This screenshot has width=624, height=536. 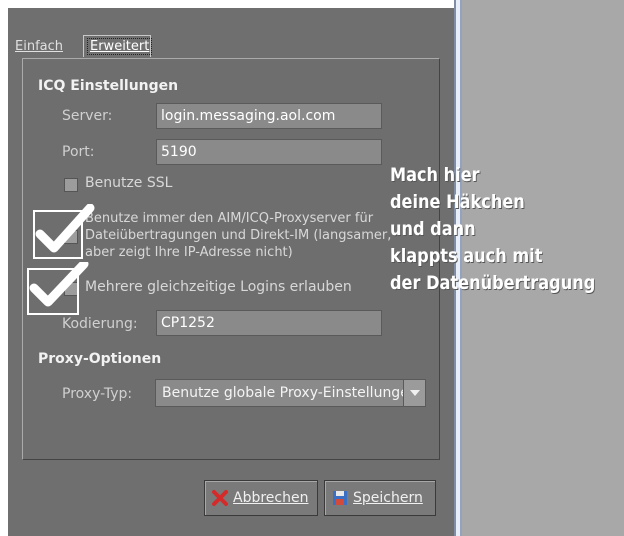 I want to click on ssl-label: Benutze SSL, so click(x=128, y=183).